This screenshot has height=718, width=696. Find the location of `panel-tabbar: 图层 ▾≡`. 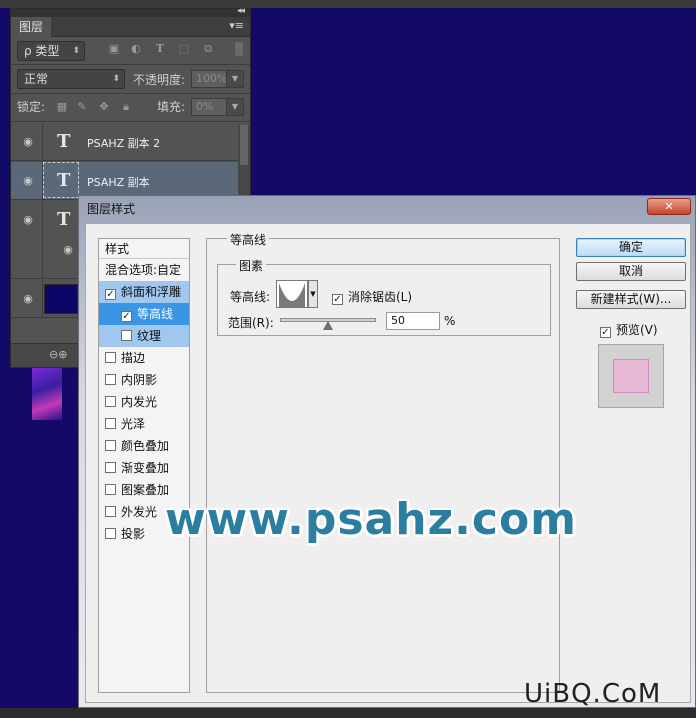

panel-tabbar: 图层 ▾≡ is located at coordinates (130, 27).